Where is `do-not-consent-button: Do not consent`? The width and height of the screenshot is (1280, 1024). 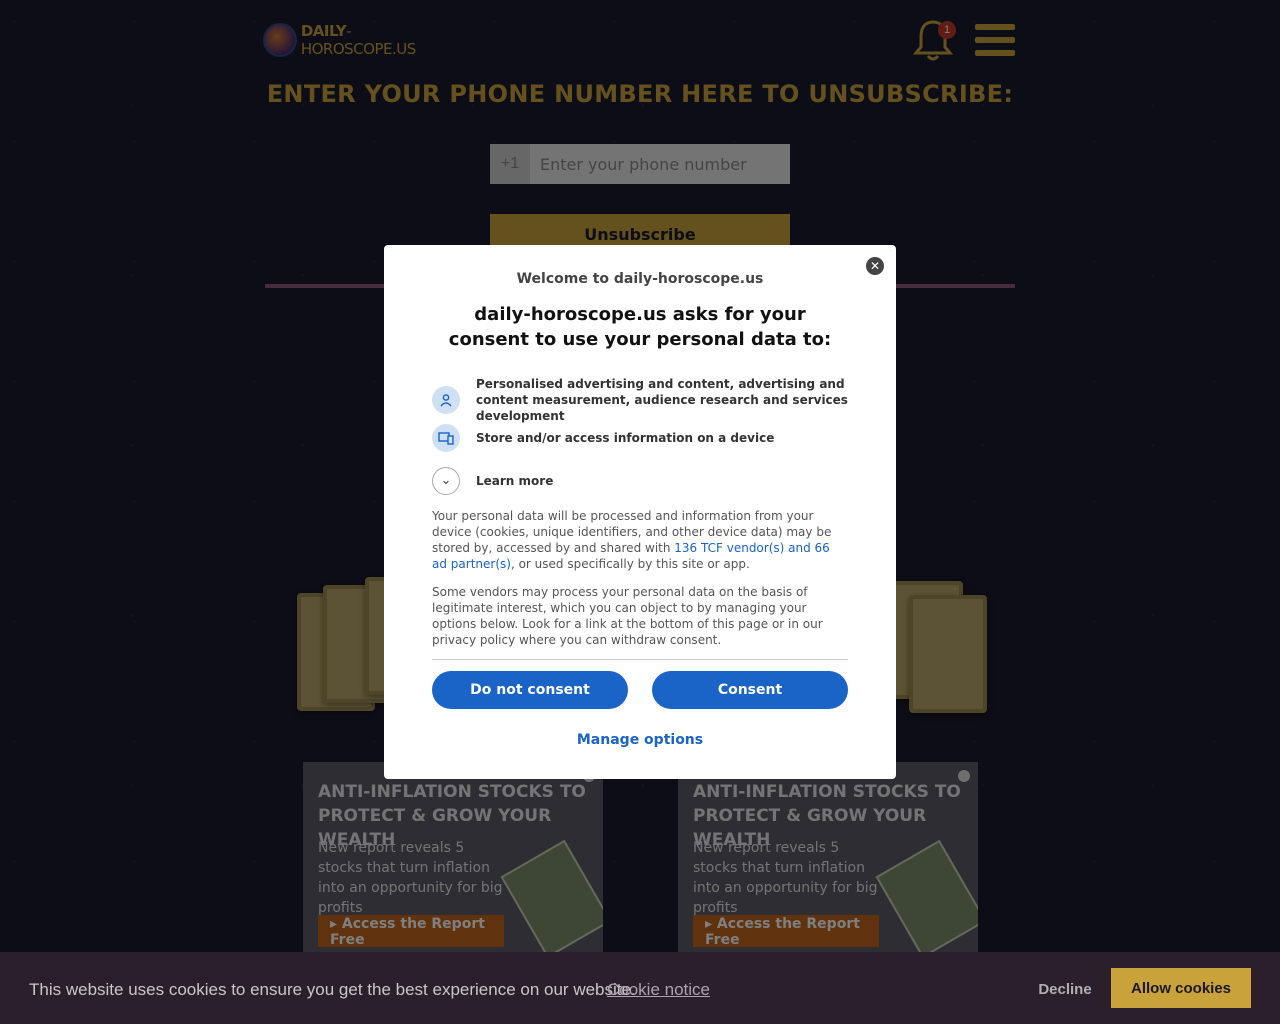 do-not-consent-button: Do not consent is located at coordinates (530, 690).